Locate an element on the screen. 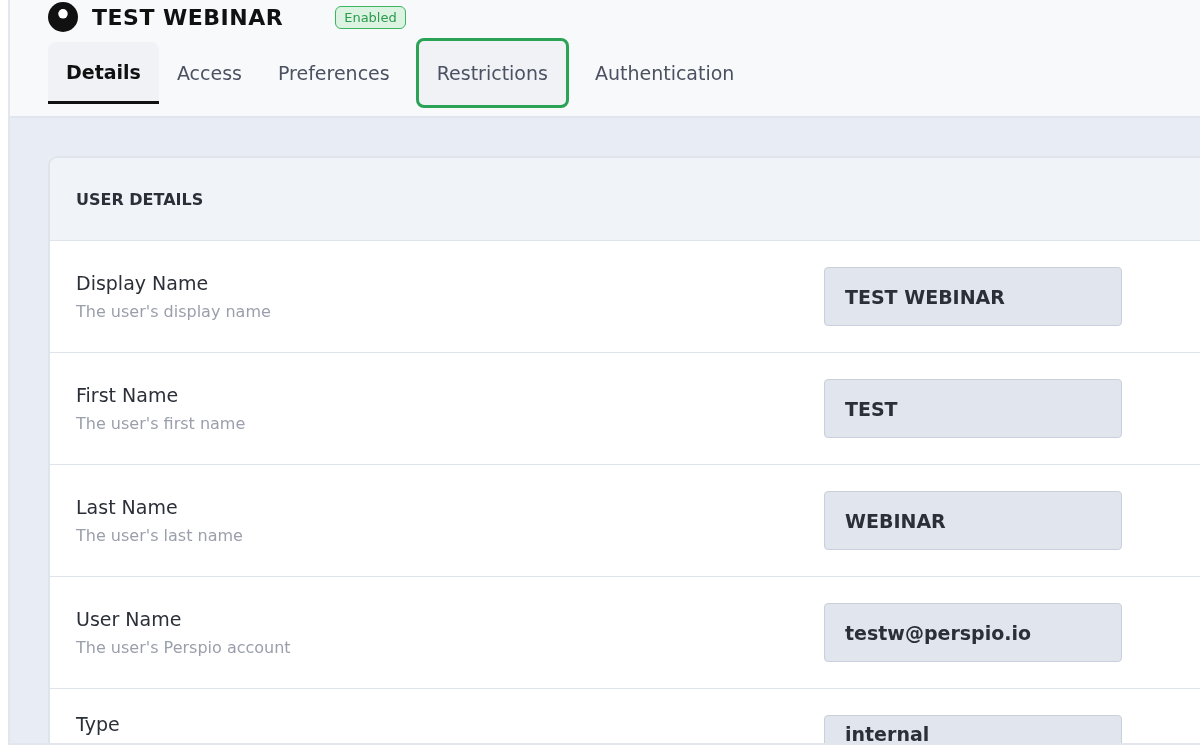 The width and height of the screenshot is (1200, 745). field-hint: The user's first name is located at coordinates (161, 423).